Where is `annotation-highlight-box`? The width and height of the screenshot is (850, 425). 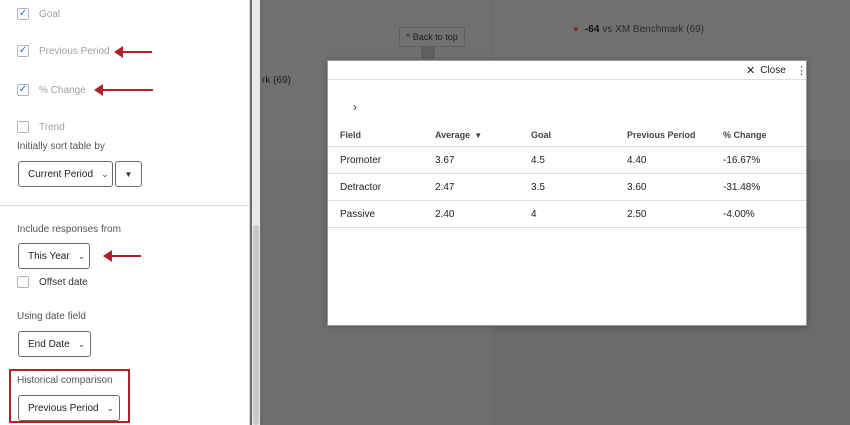 annotation-highlight-box is located at coordinates (69, 396).